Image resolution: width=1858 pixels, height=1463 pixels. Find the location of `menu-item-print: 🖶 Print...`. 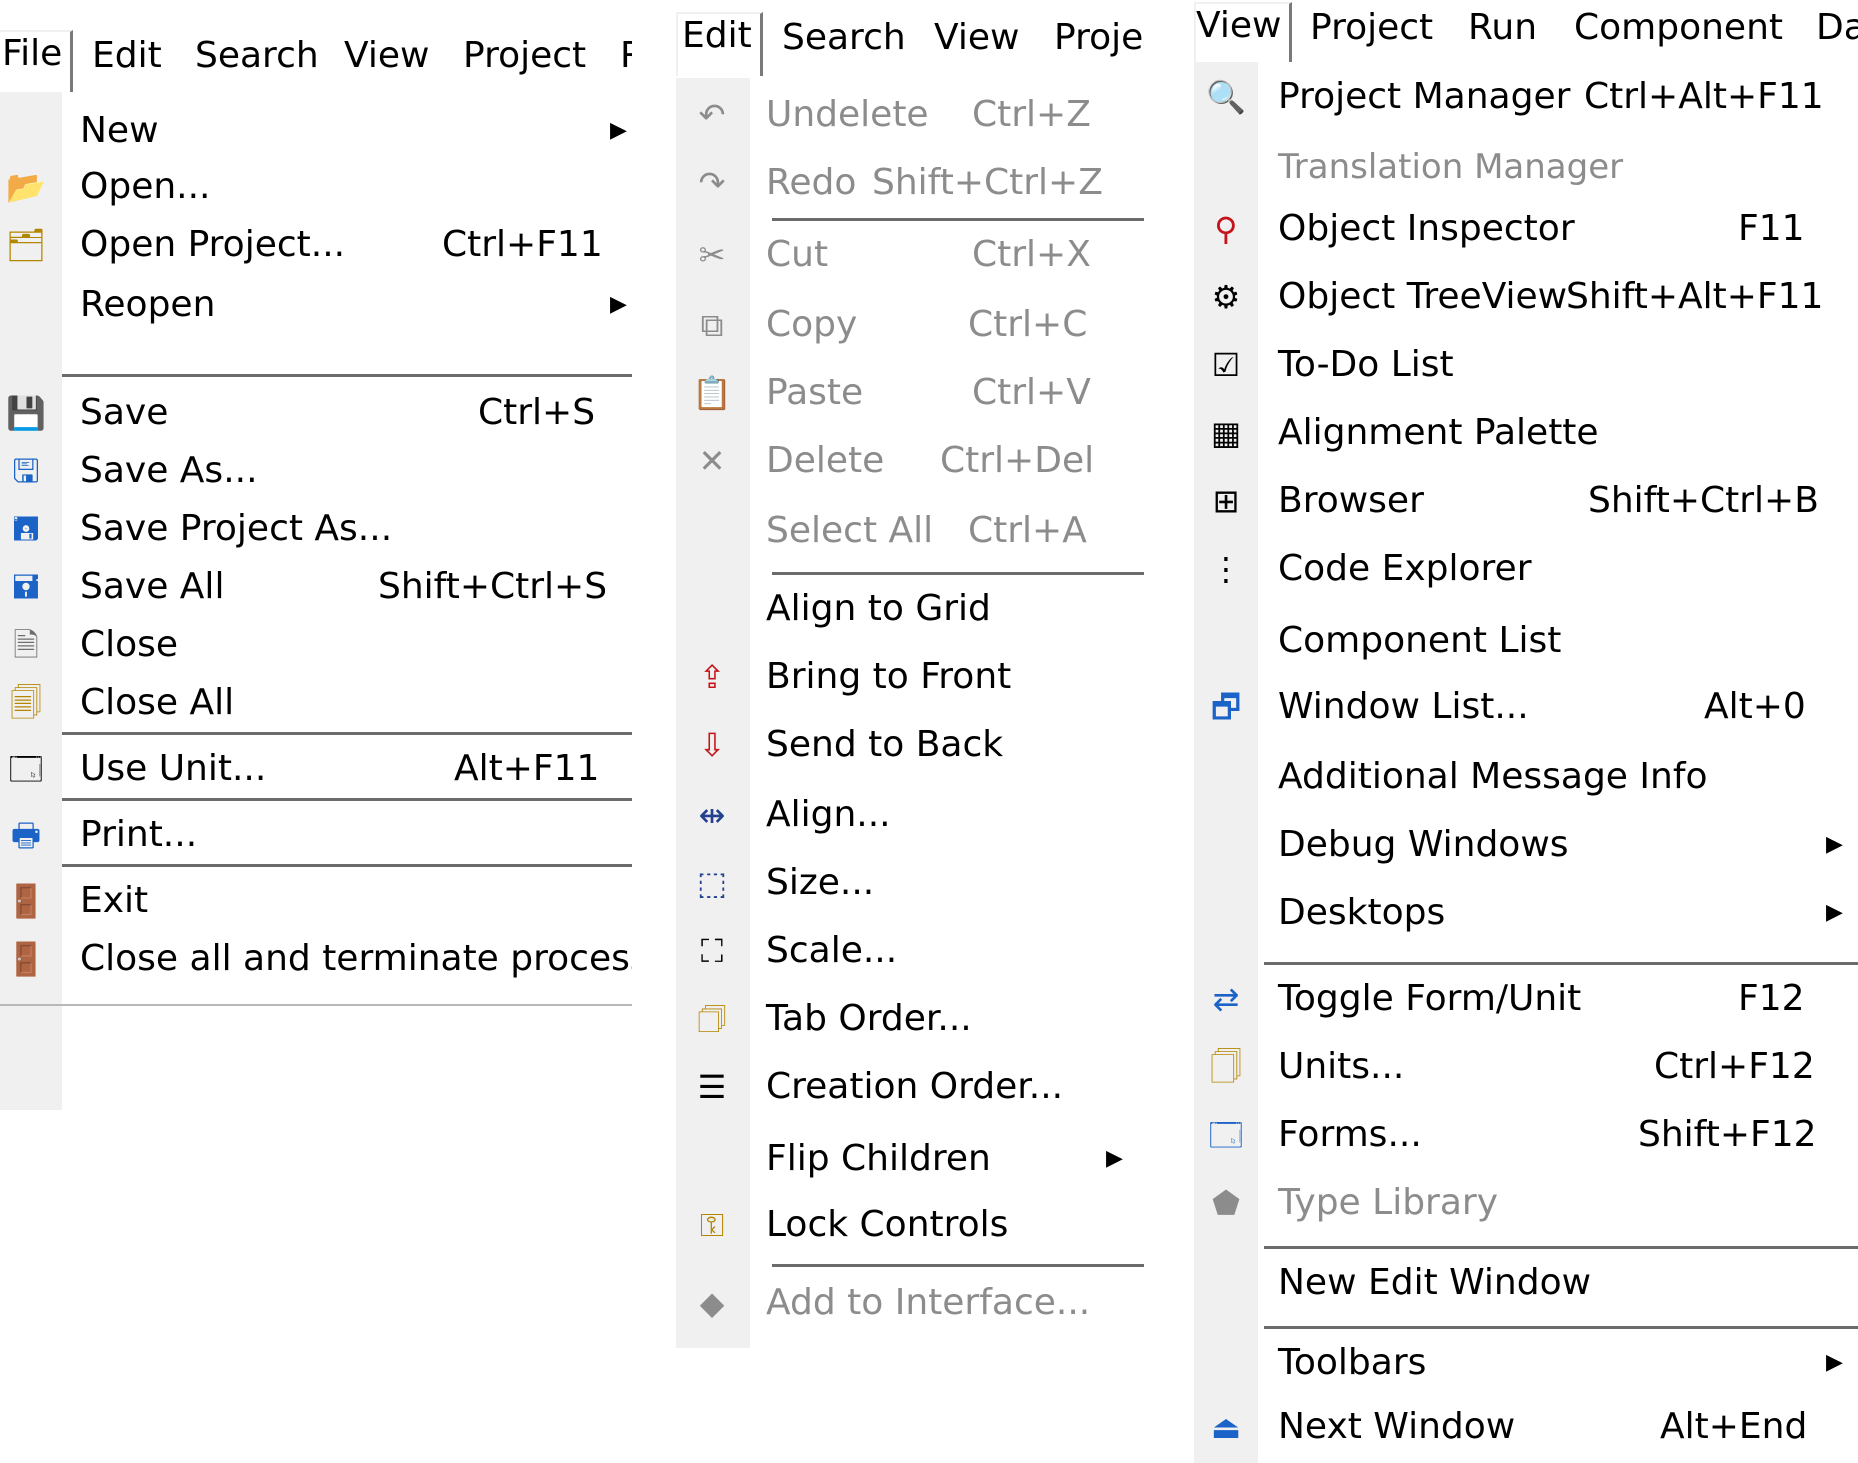

menu-item-print: 🖶 Print... is located at coordinates (316, 835).